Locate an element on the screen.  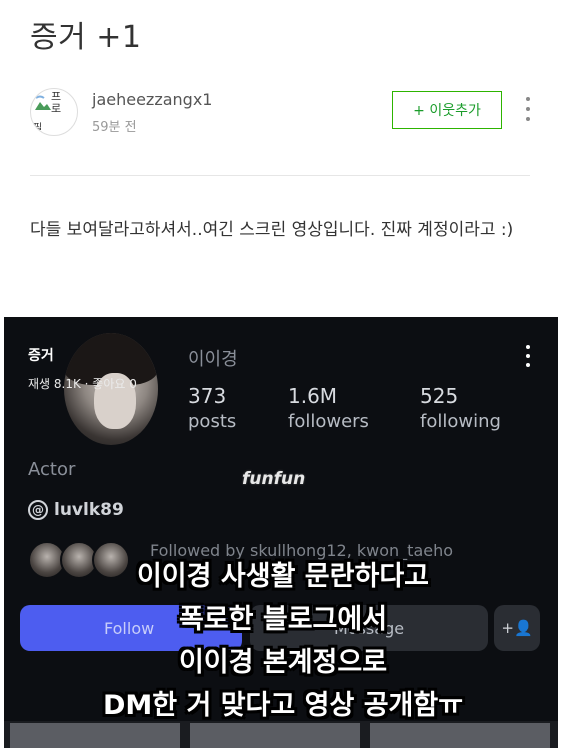
stat-posts: 373 posts is located at coordinates (212, 409).